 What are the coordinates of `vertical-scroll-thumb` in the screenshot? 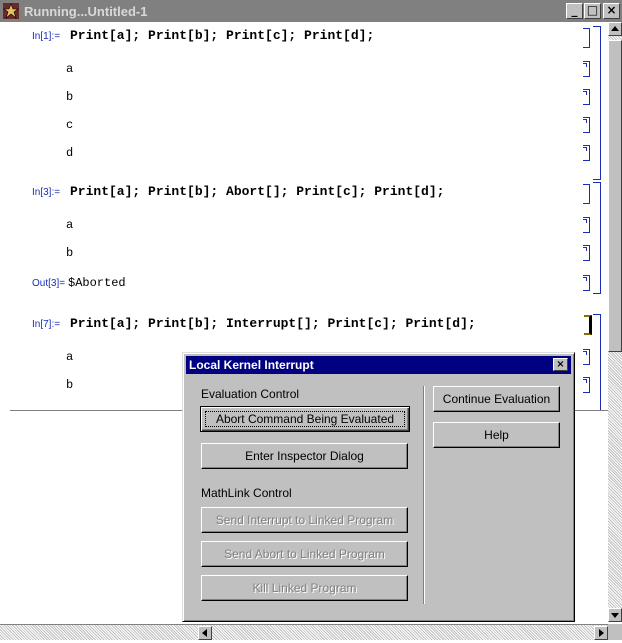 It's located at (615, 196).